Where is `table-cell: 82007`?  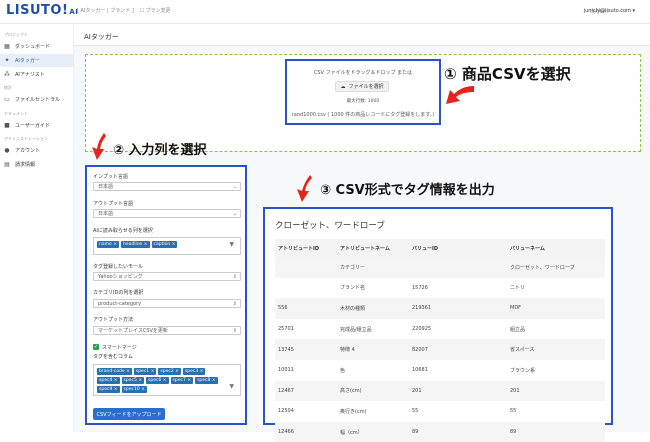
table-cell: 82007 is located at coordinates (458, 349).